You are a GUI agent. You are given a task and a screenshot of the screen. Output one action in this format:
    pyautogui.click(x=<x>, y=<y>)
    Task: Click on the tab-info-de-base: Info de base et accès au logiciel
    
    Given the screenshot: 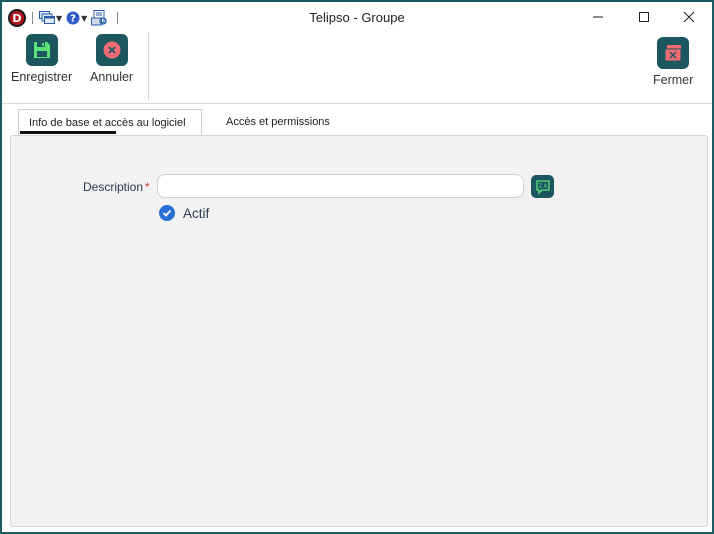 What is the action you would take?
    pyautogui.click(x=110, y=122)
    